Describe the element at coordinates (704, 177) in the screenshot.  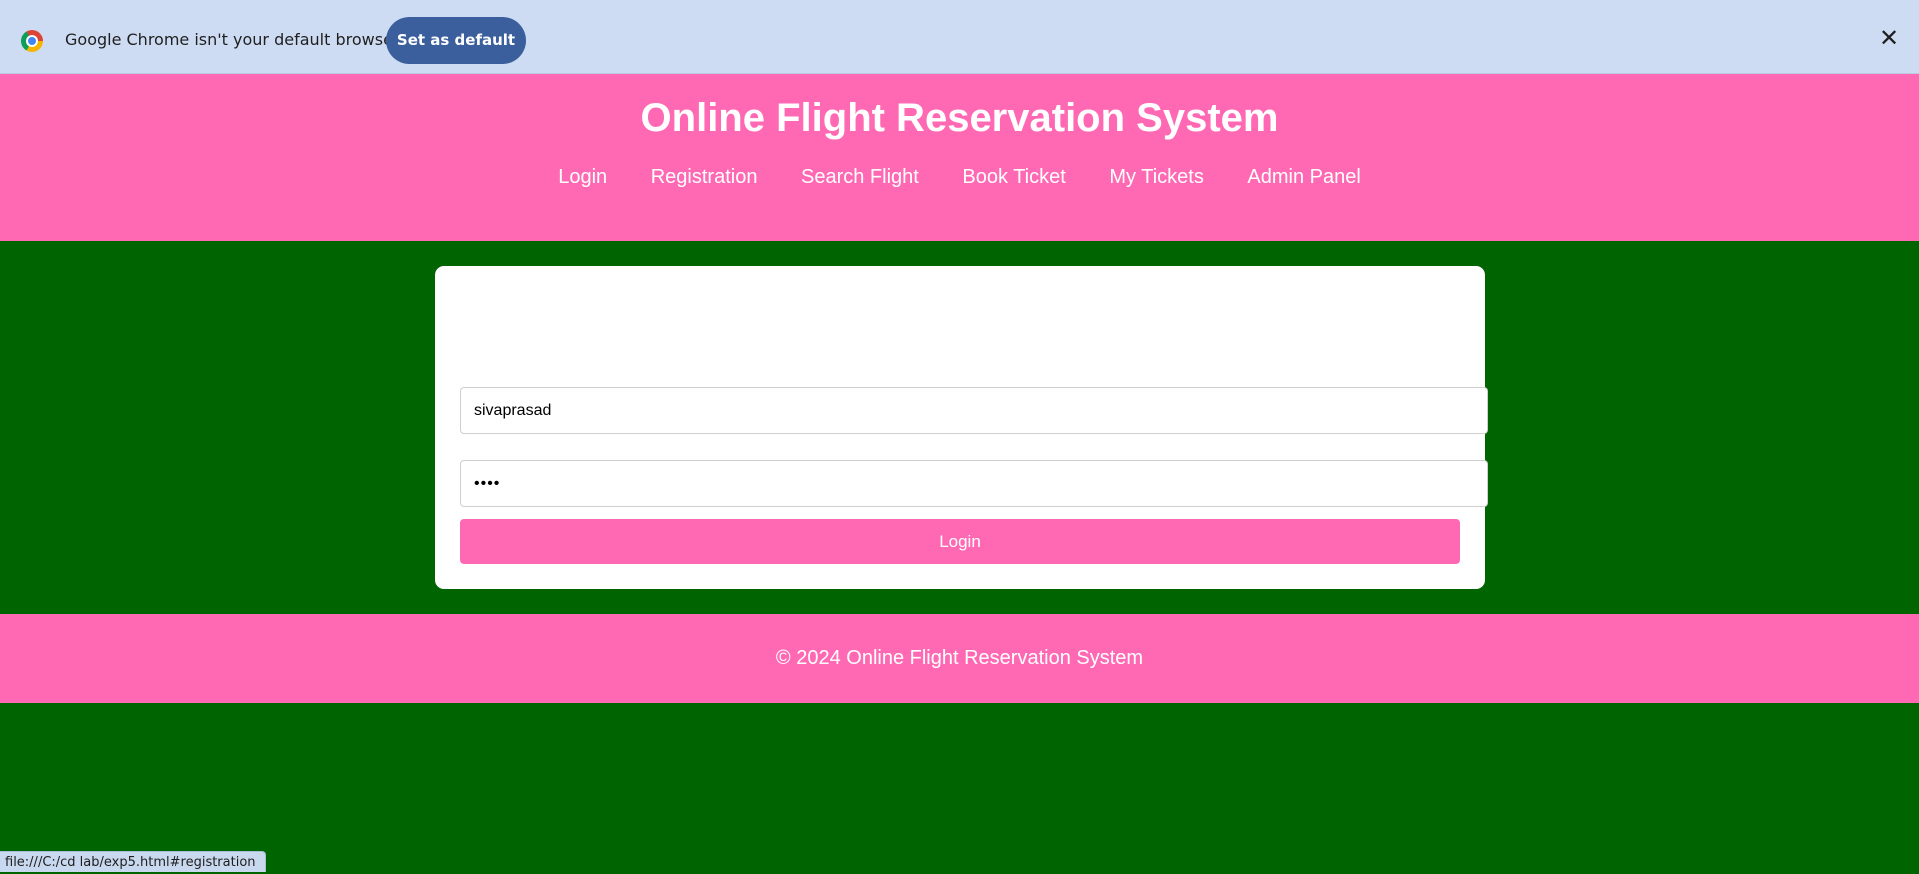
I see `nav-link-registration: Registration` at that location.